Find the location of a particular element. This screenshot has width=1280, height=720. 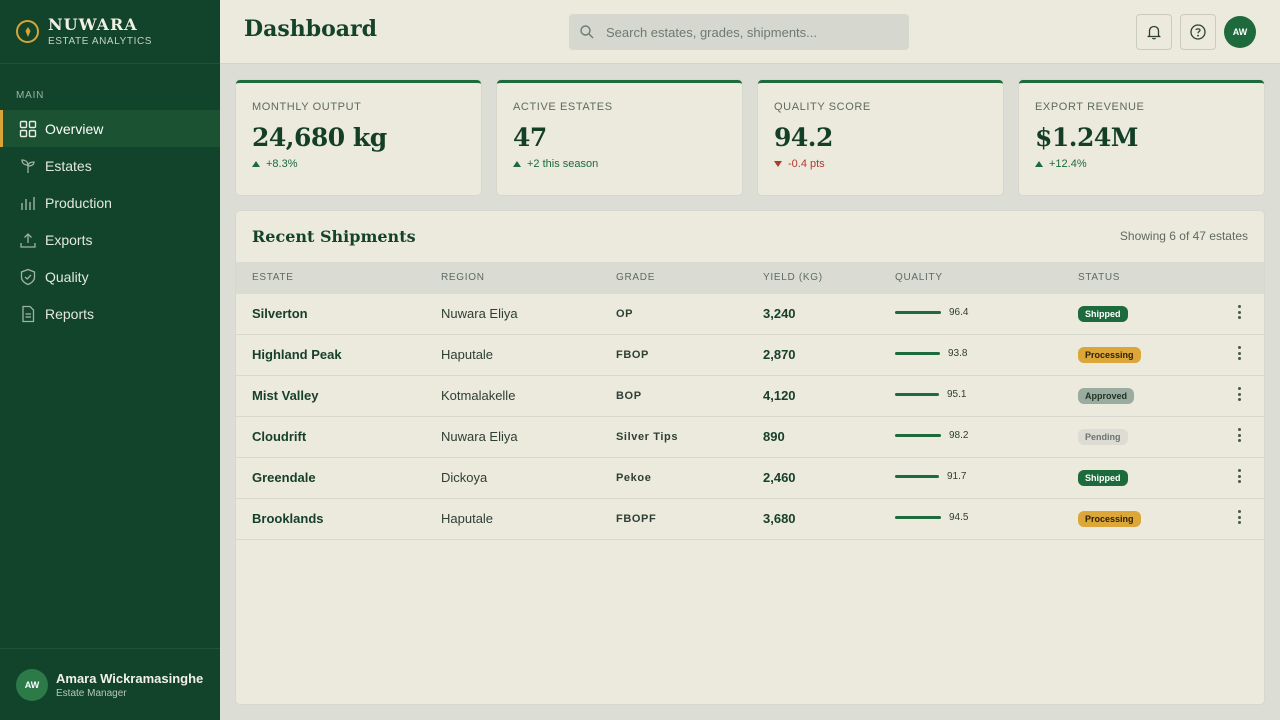

page-title: Dashboard is located at coordinates (310, 29).